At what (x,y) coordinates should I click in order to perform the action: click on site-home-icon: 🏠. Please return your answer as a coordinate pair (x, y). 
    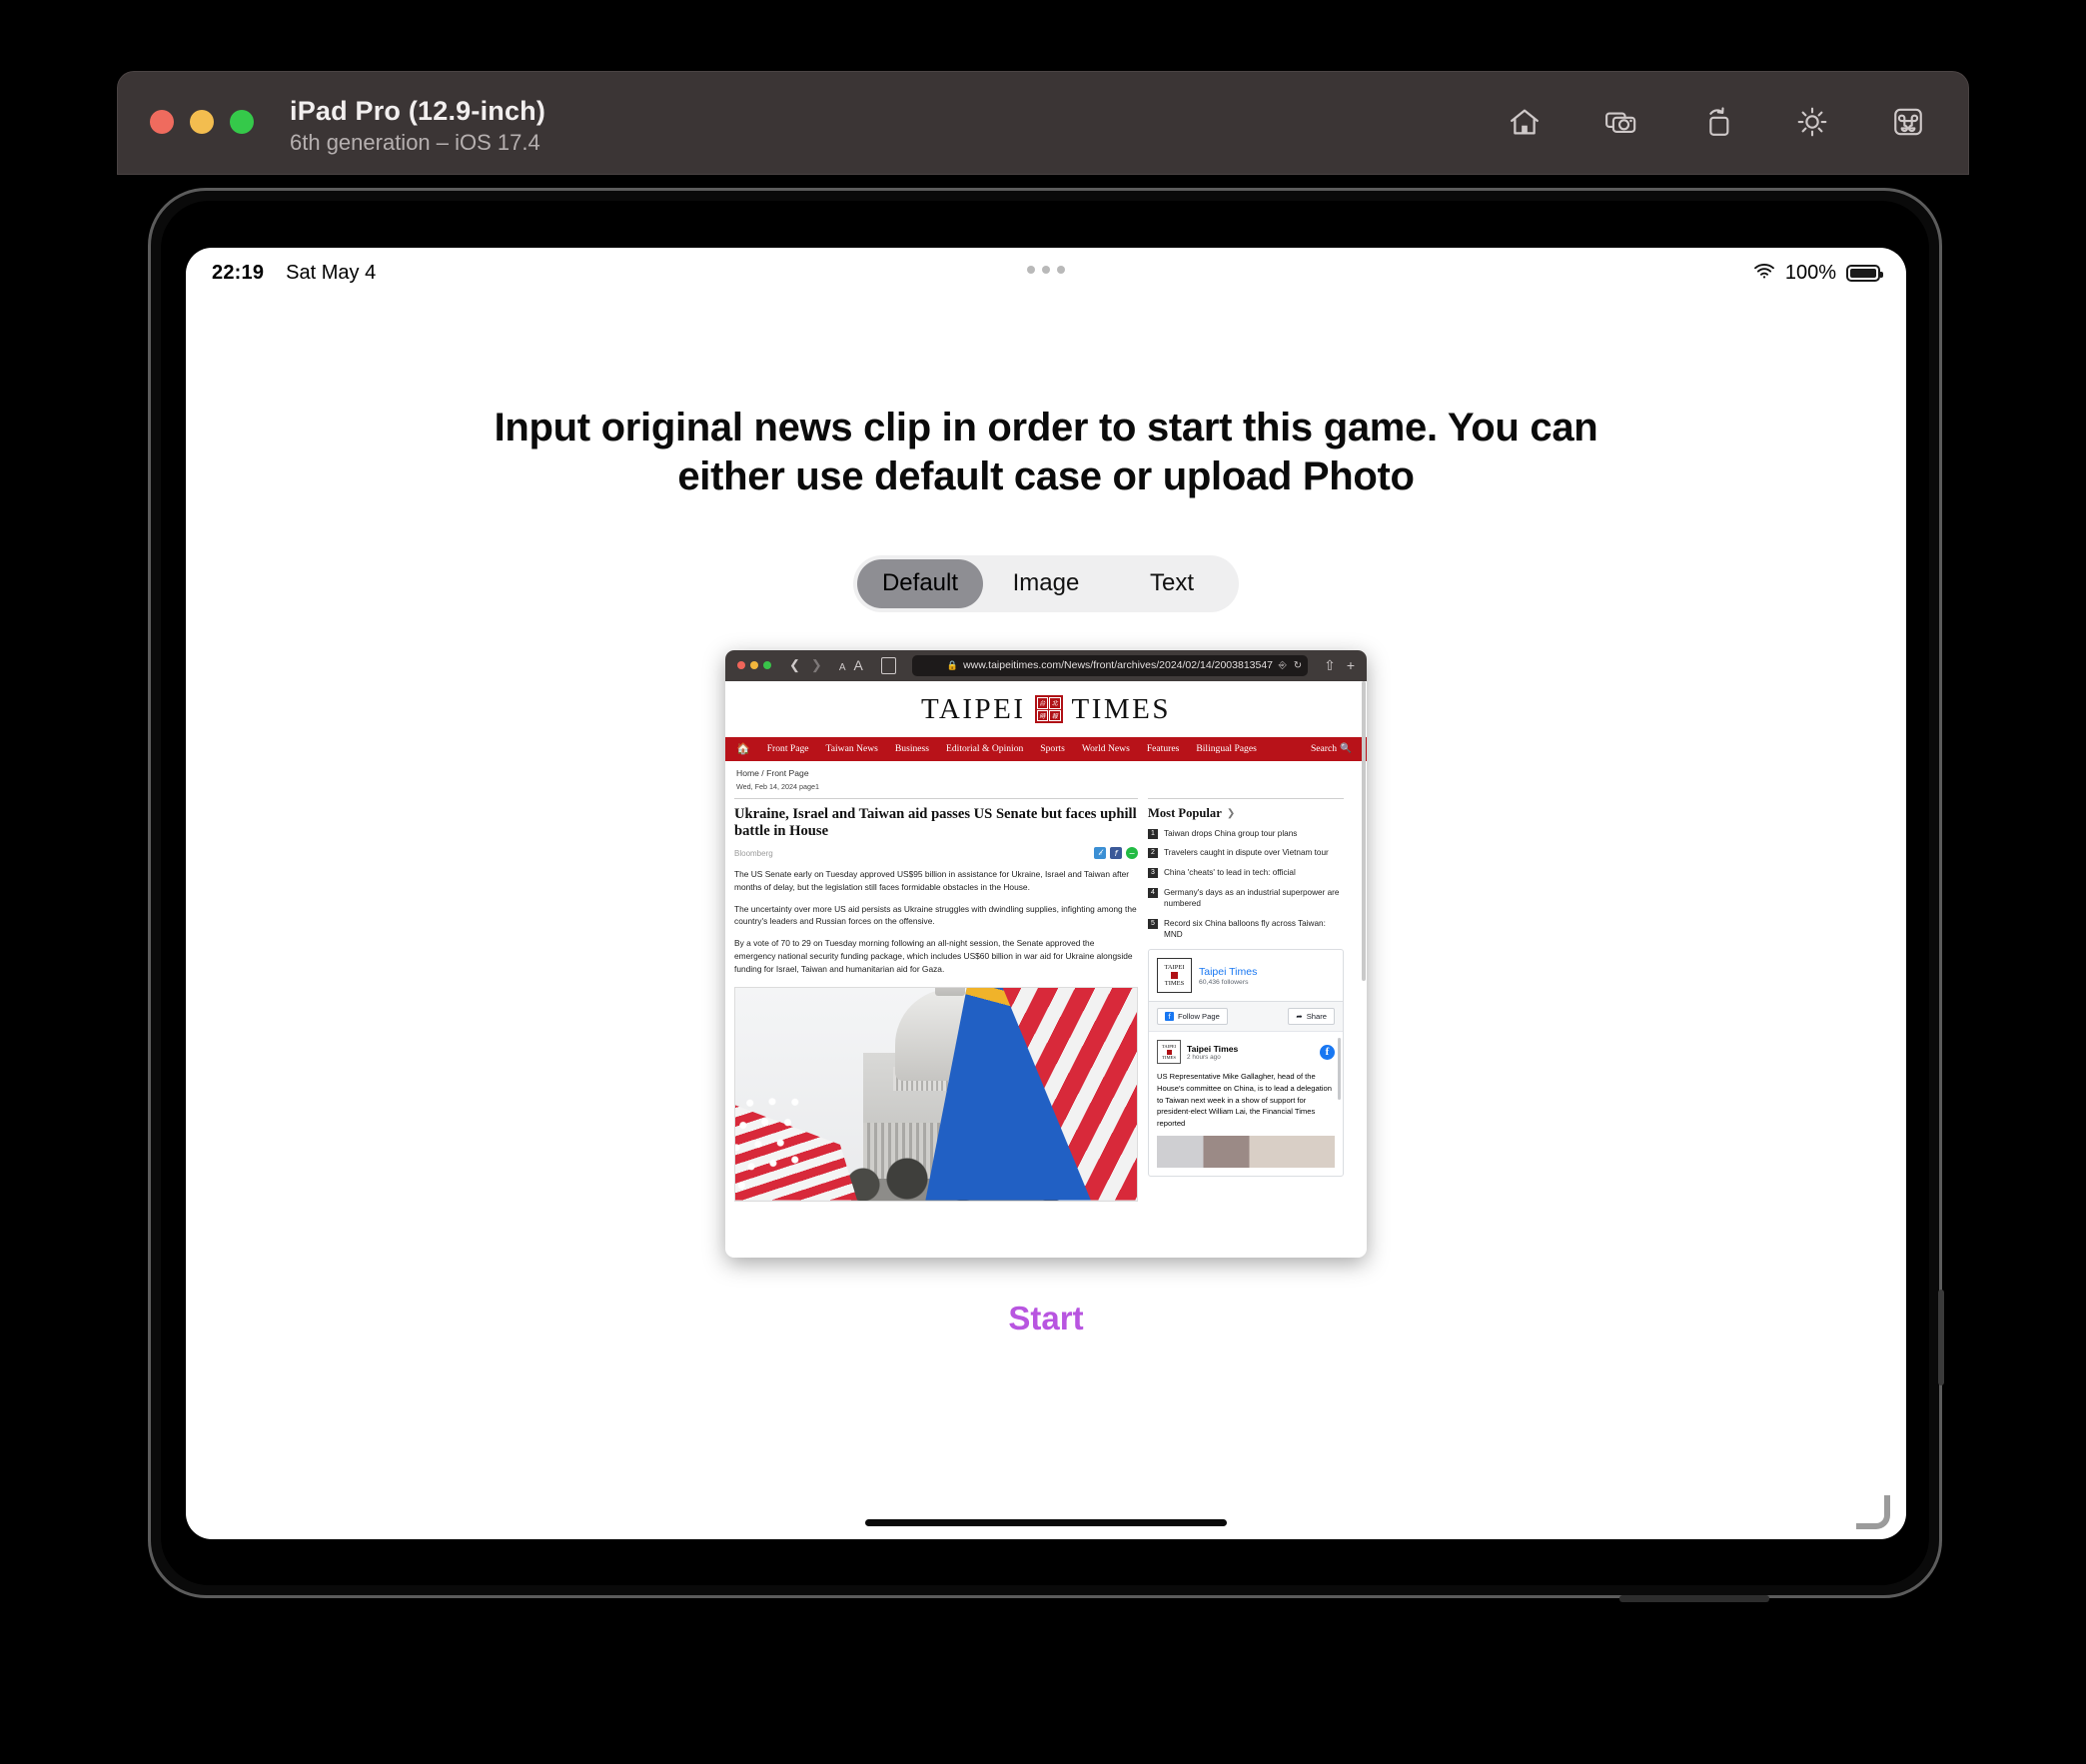
    Looking at the image, I should click on (743, 748).